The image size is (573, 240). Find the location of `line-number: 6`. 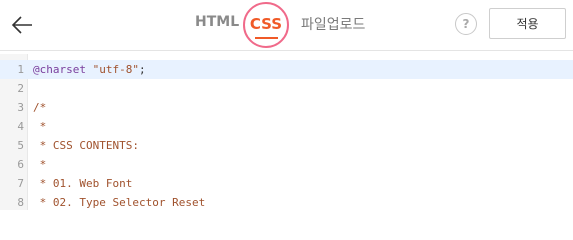

line-number: 6 is located at coordinates (20, 164).